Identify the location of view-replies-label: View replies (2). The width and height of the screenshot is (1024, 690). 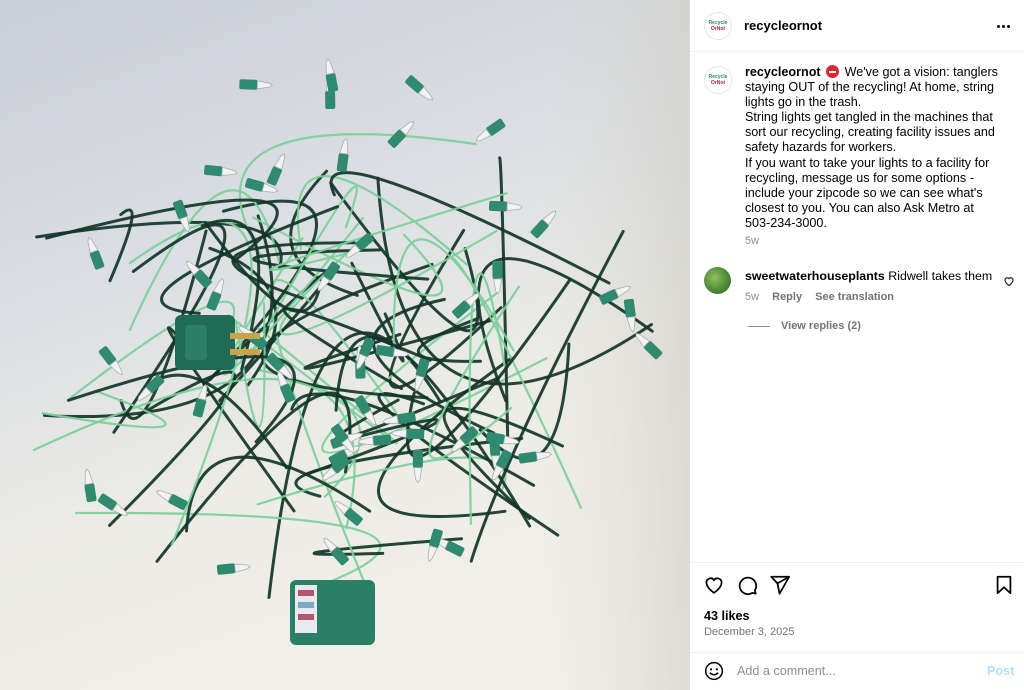
(821, 326).